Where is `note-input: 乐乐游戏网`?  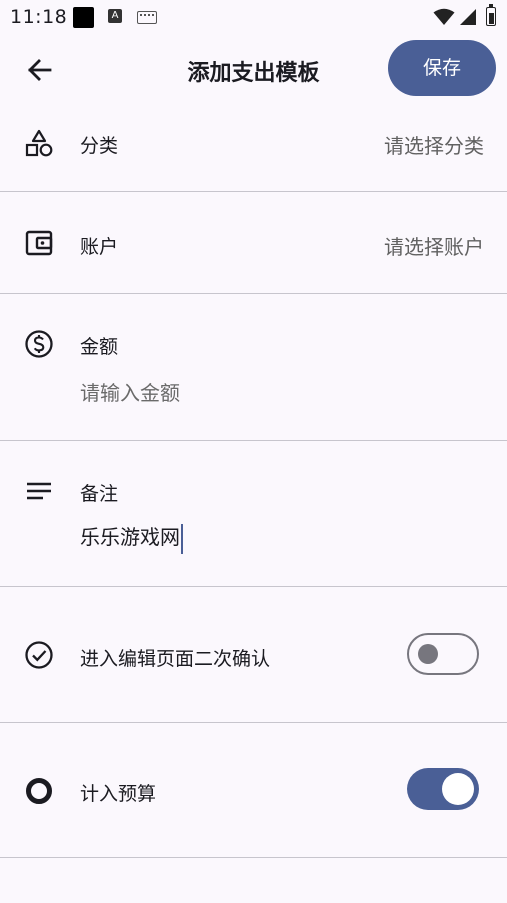 note-input: 乐乐游戏网 is located at coordinates (131, 537).